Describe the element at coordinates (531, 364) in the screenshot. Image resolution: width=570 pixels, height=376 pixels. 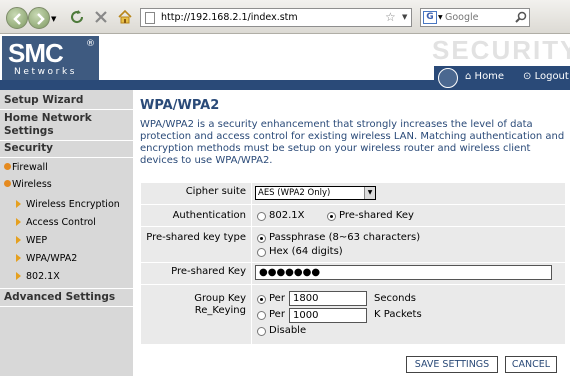
I see `cancel-button: CANCEL` at that location.